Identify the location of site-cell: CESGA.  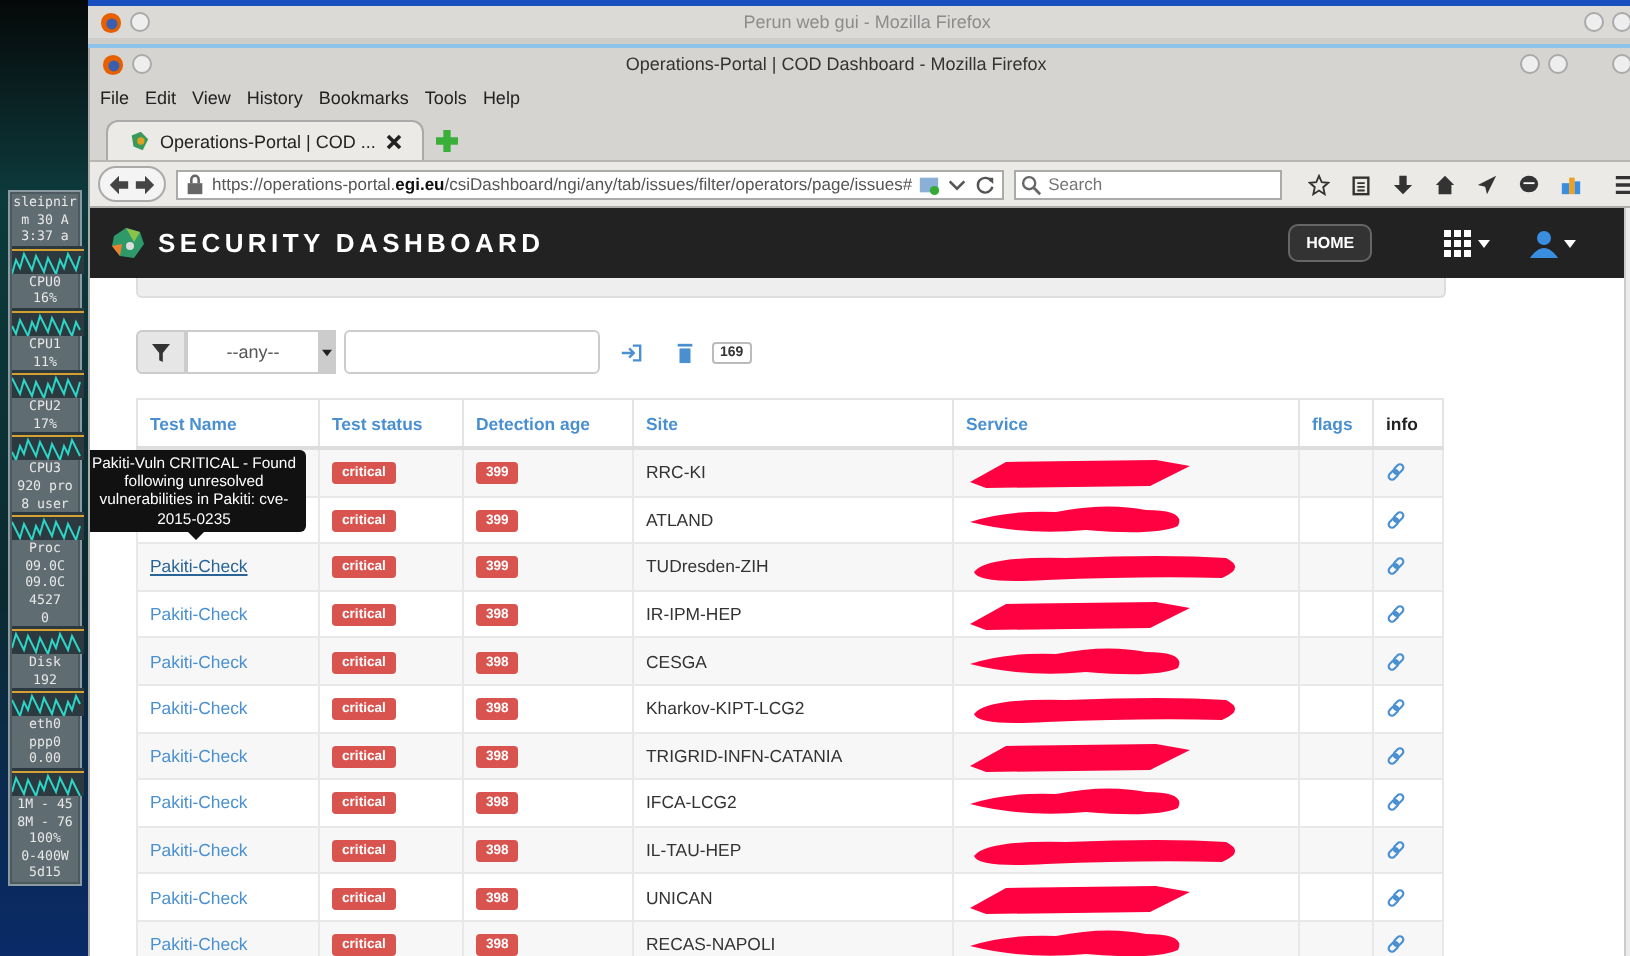
(793, 661).